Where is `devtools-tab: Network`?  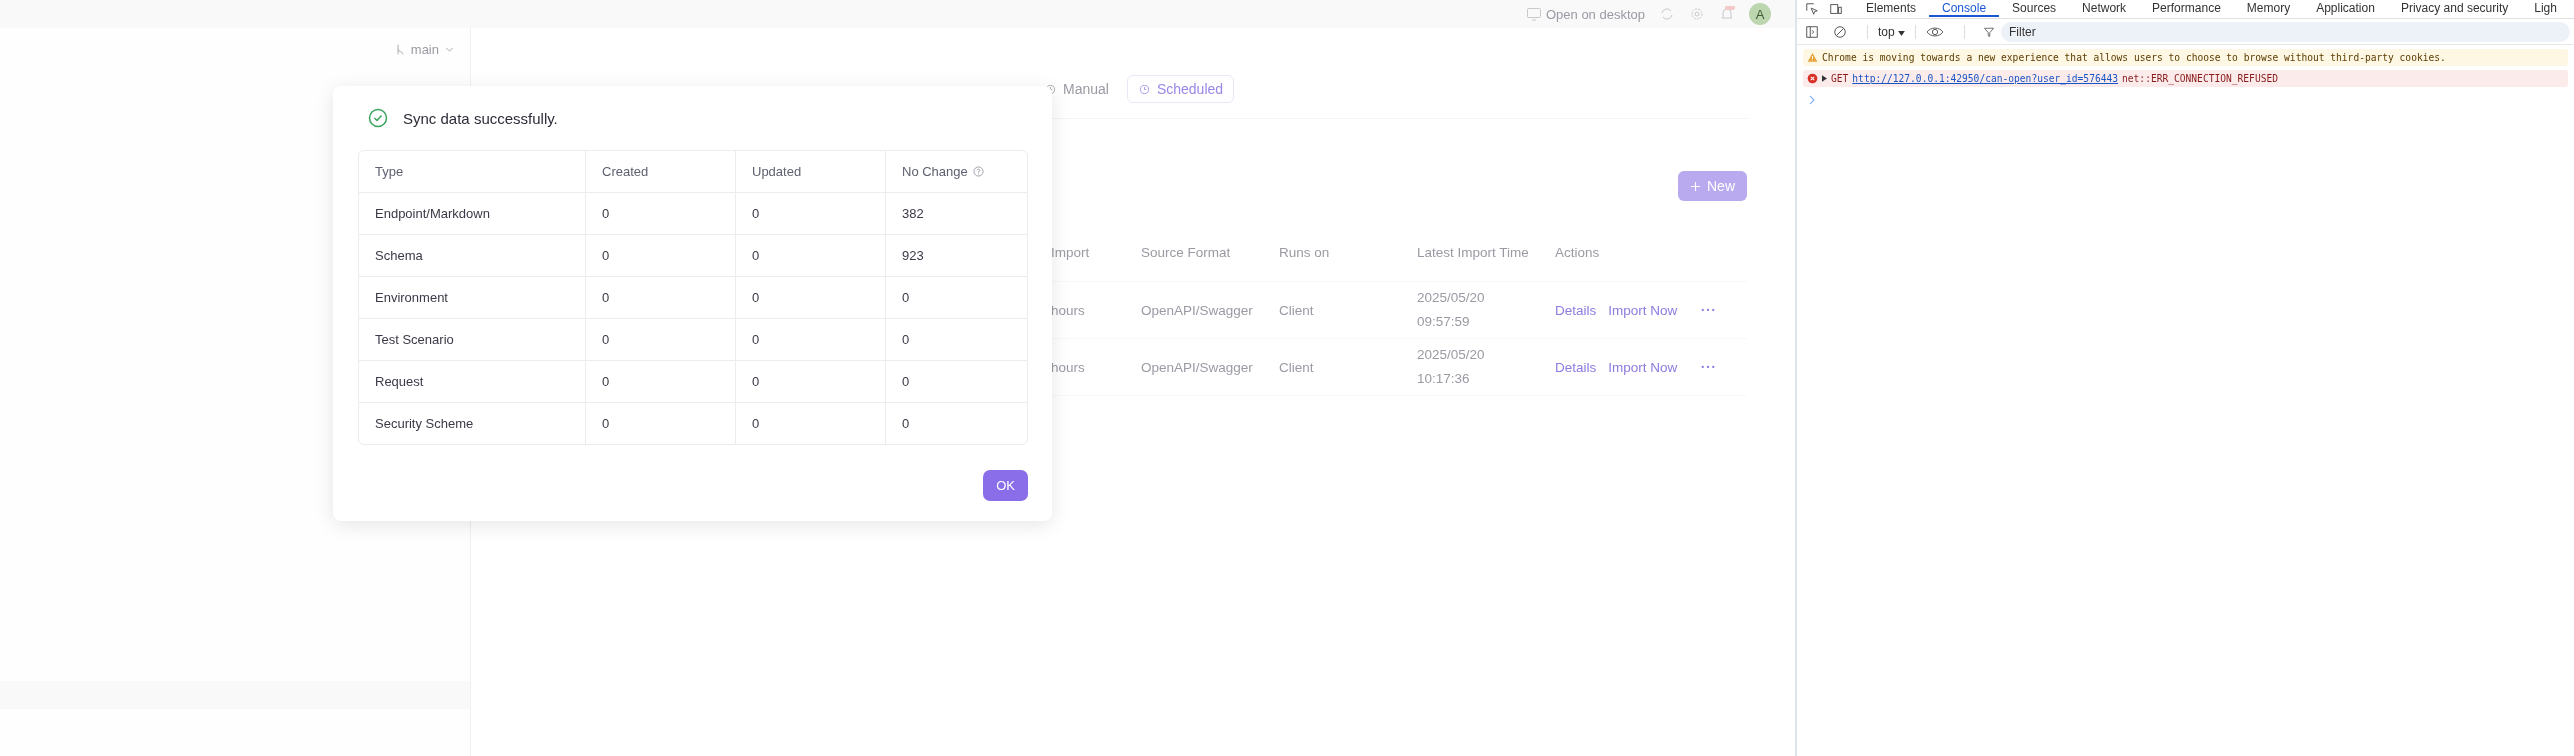 devtools-tab: Network is located at coordinates (2104, 9).